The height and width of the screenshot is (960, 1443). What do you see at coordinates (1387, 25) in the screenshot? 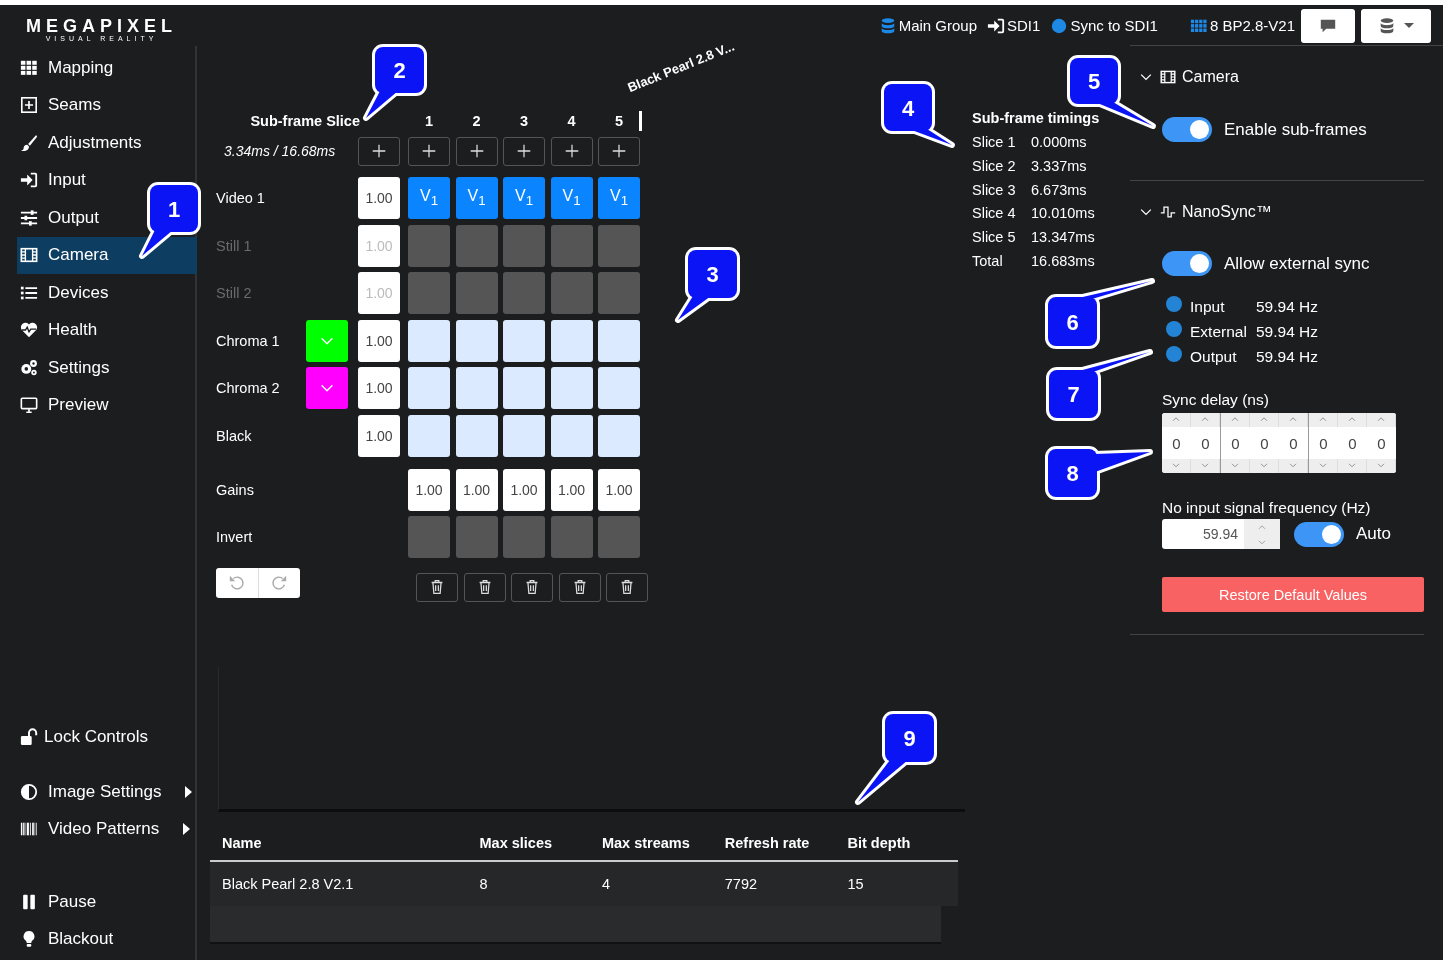
I see `database-icon` at bounding box center [1387, 25].